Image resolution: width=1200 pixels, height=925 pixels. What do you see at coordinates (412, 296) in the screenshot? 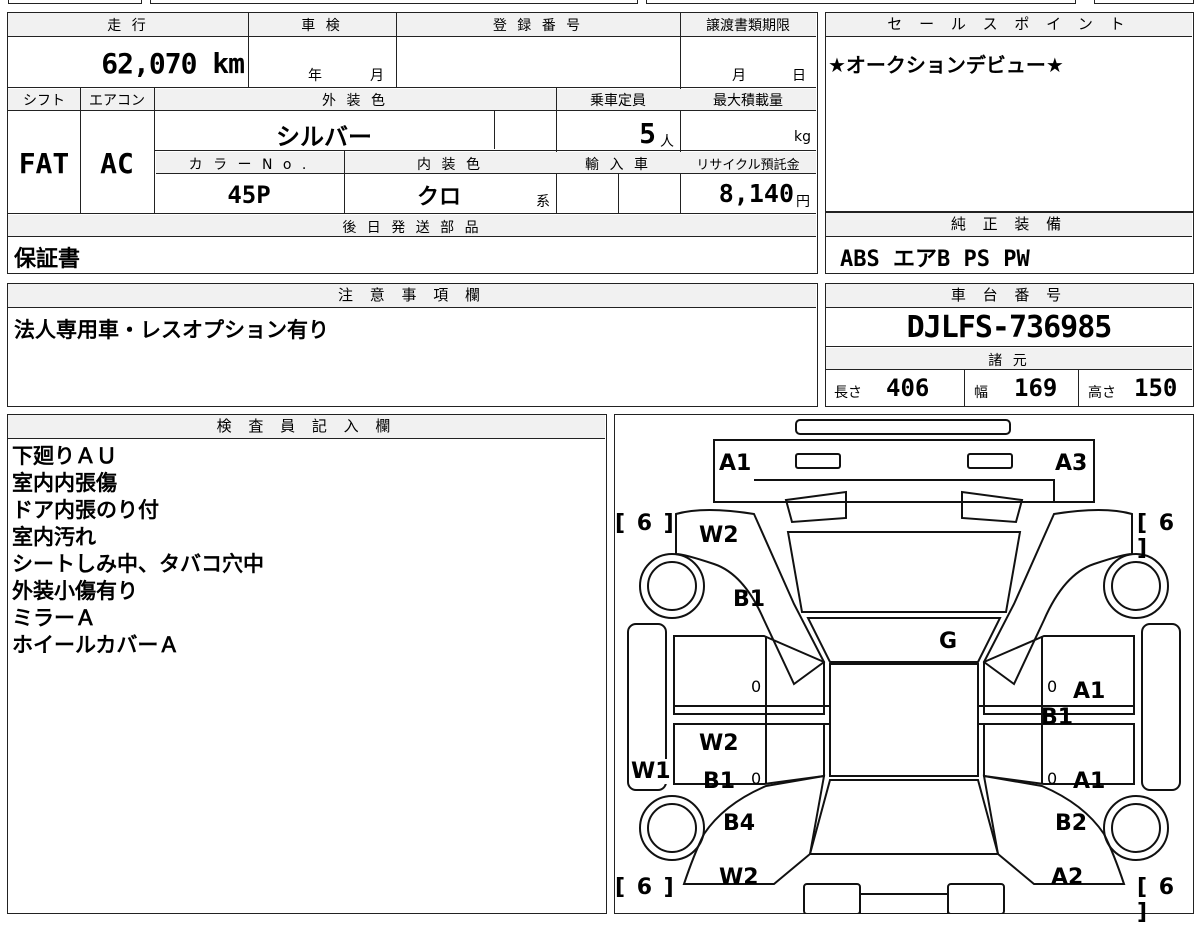
I see `notes-label: 注 意 事 項 欄` at bounding box center [412, 296].